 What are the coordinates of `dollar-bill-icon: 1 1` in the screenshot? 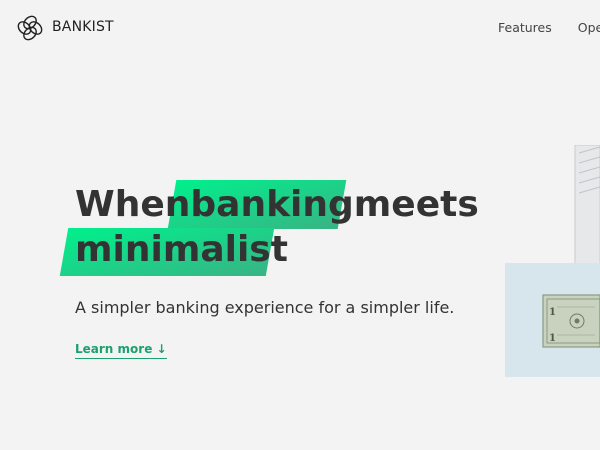 It's located at (571, 321).